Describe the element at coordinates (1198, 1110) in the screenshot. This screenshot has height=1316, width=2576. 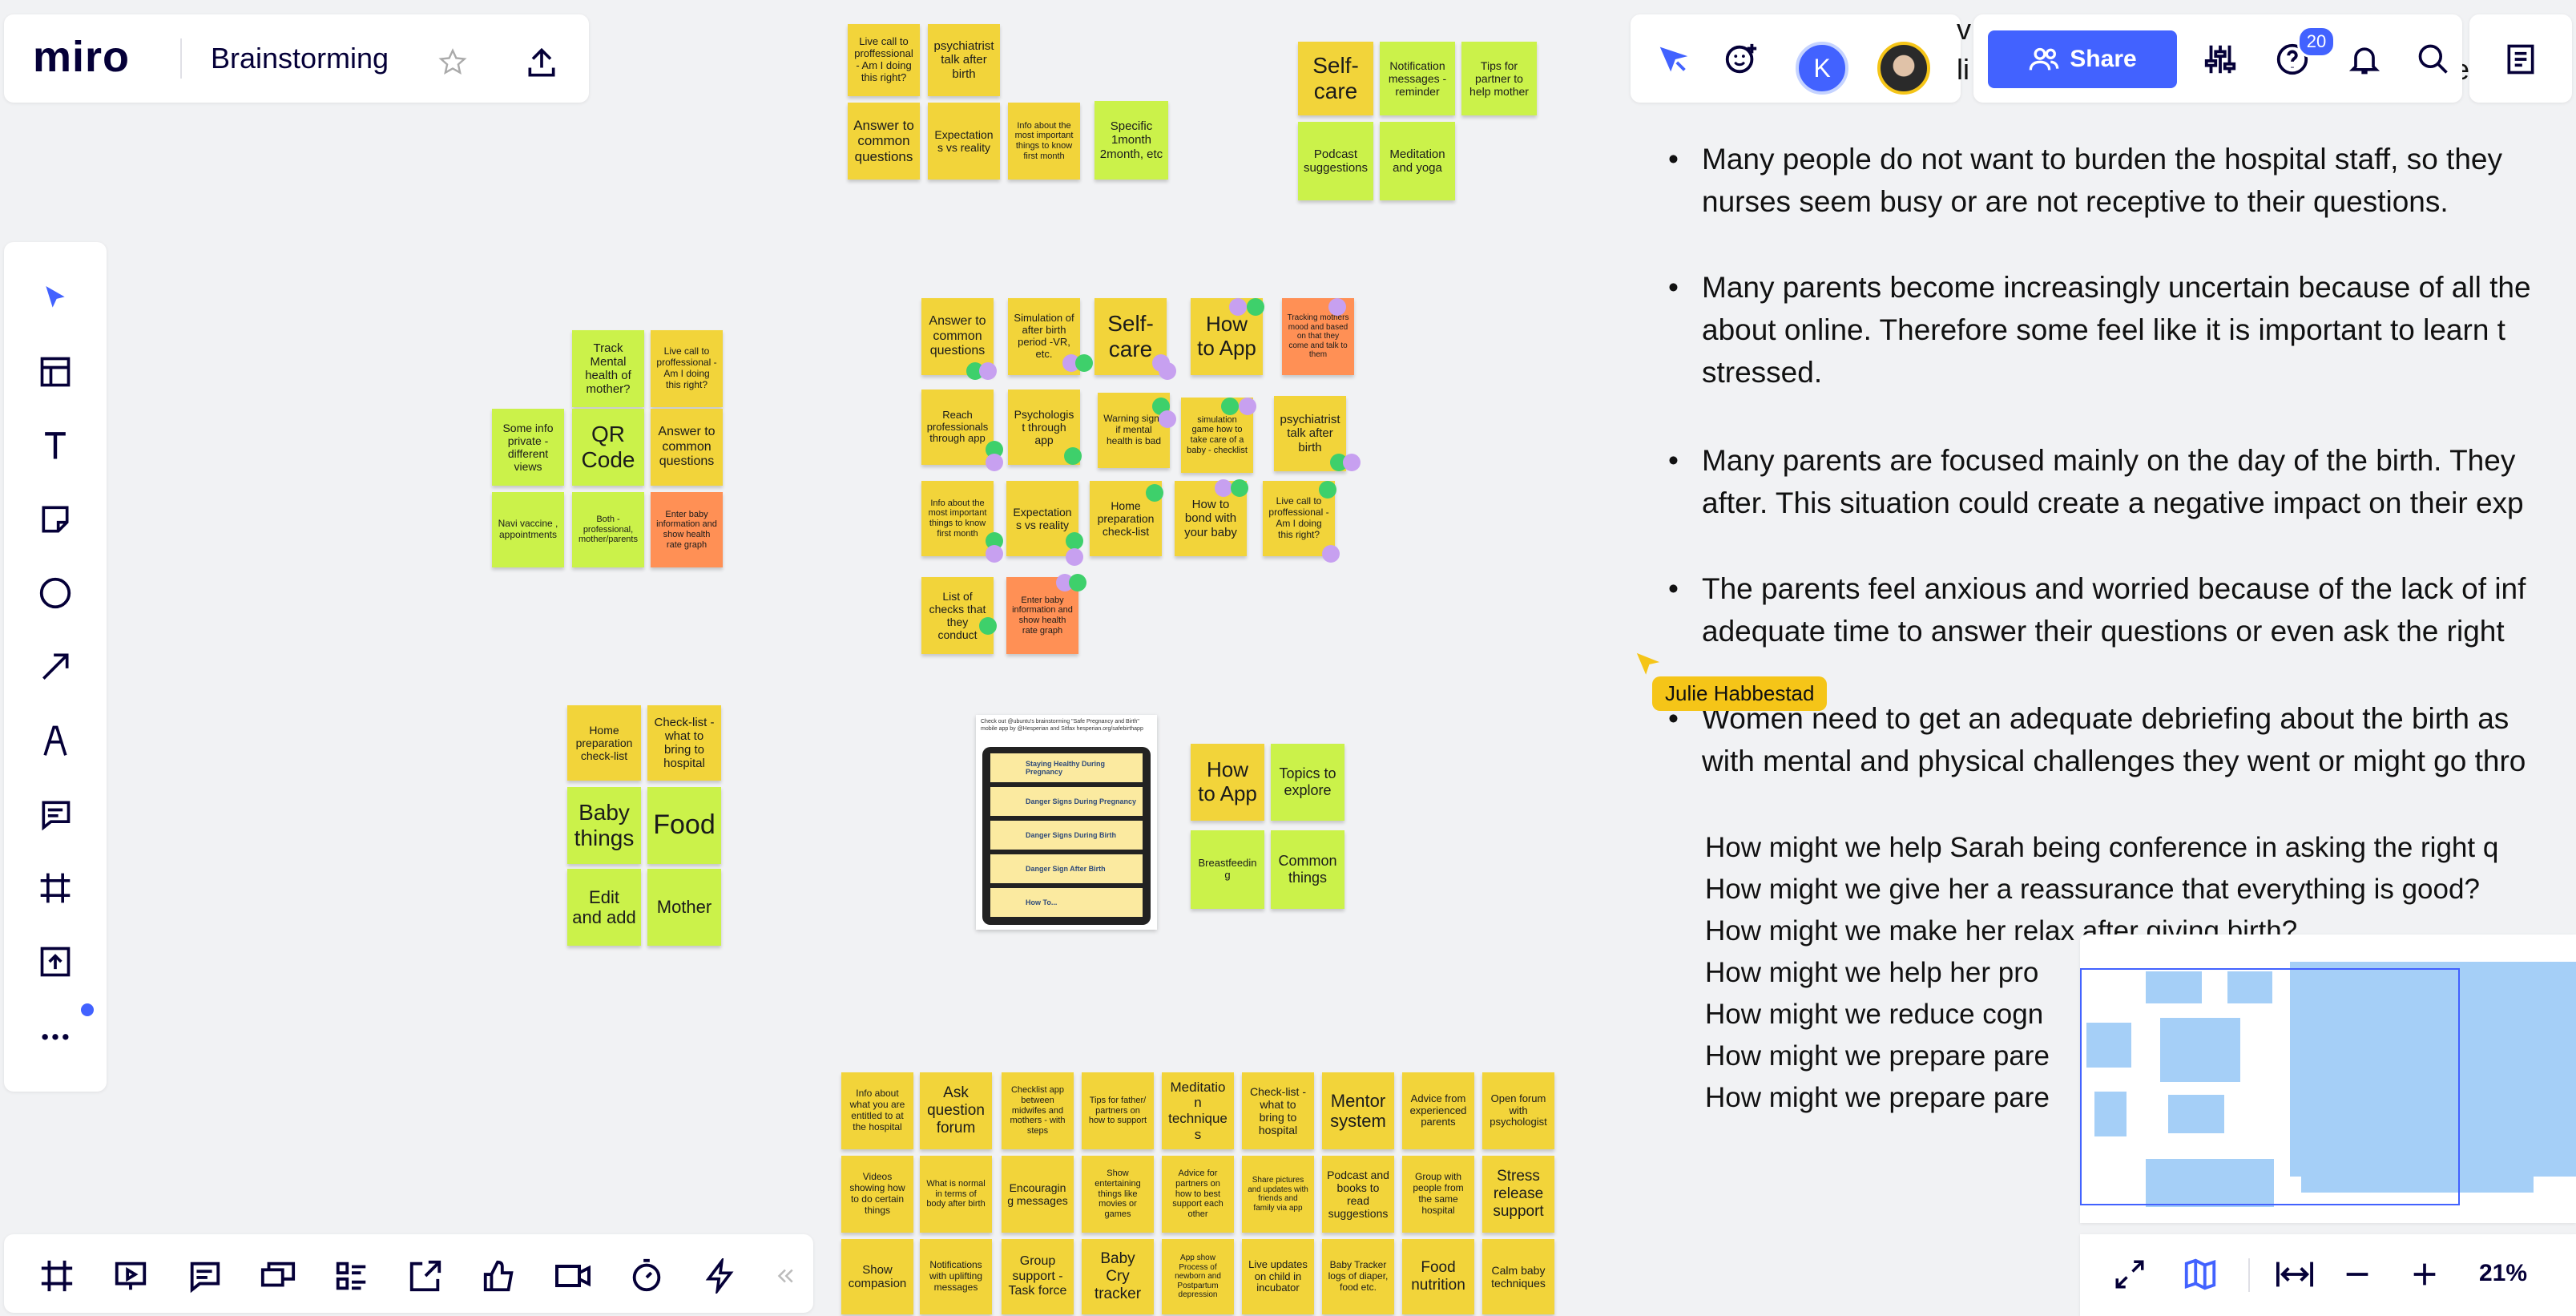
I see `sticky-note: Meditation techniques` at that location.